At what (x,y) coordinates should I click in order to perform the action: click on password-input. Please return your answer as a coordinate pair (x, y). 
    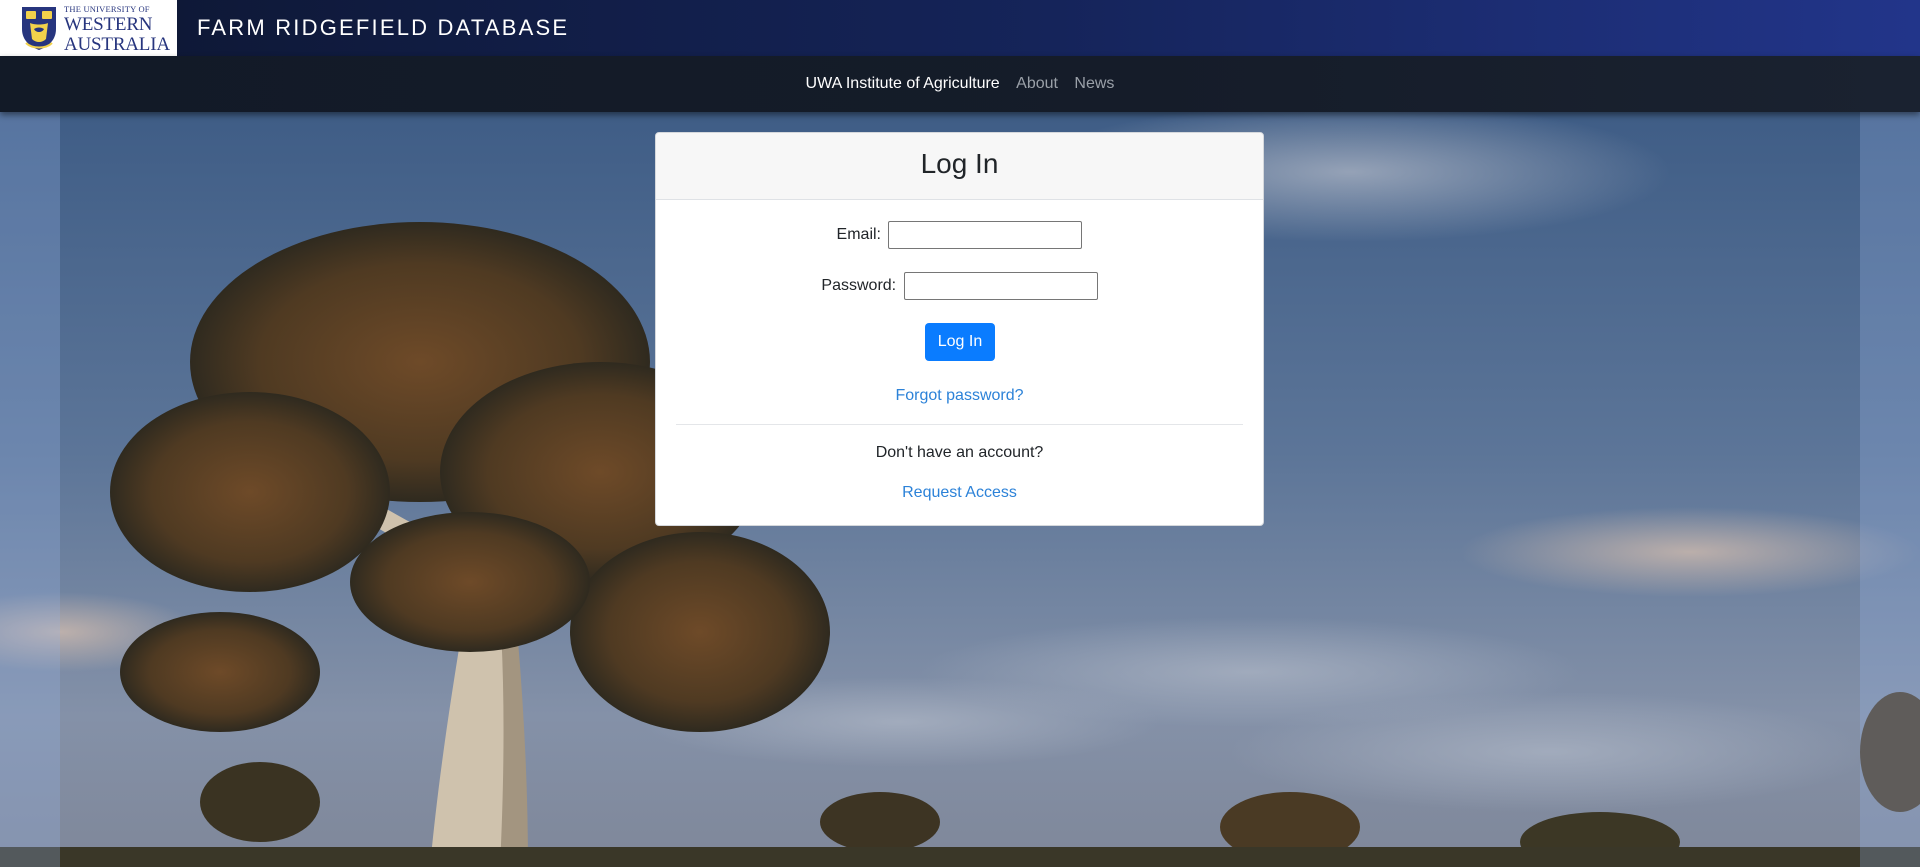
    Looking at the image, I should click on (1000, 286).